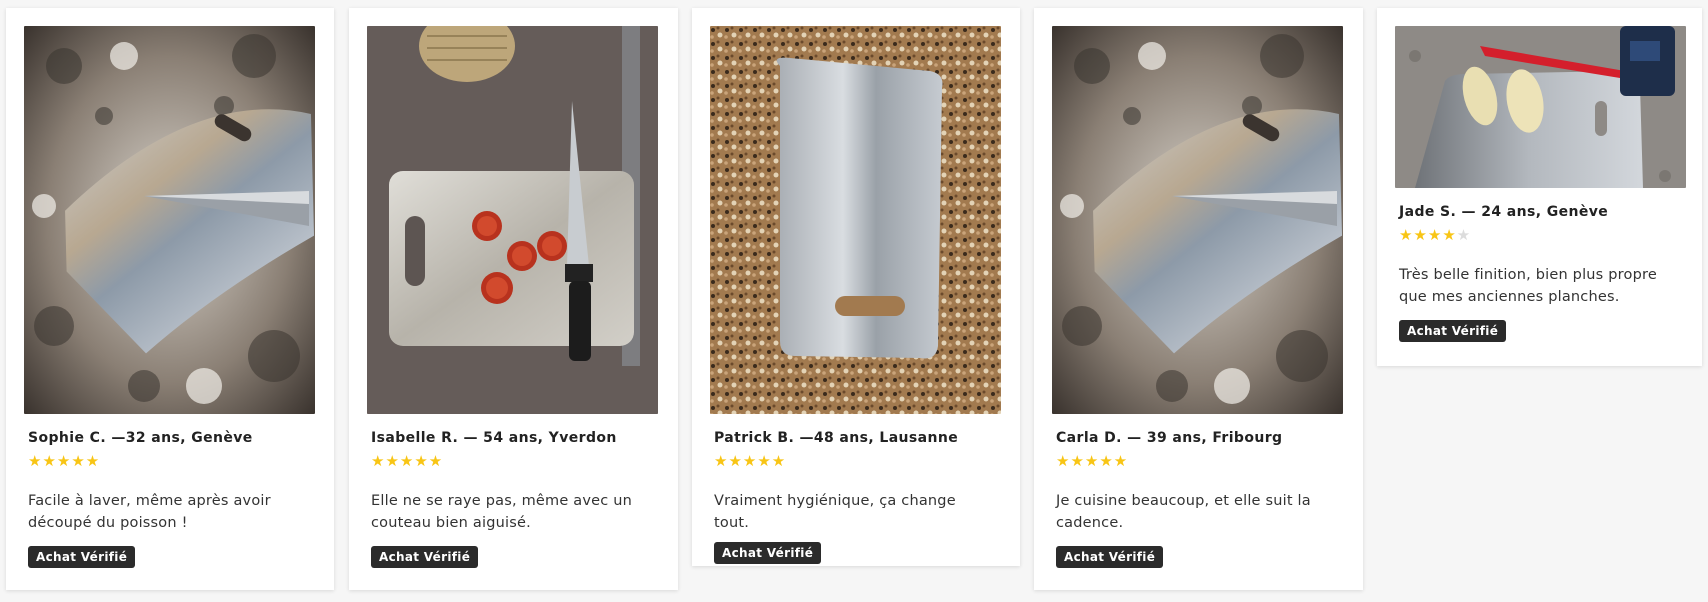 This screenshot has height=602, width=1708. I want to click on reviewer-name: Carla D. — 39 ans, Fribourg, so click(1169, 438).